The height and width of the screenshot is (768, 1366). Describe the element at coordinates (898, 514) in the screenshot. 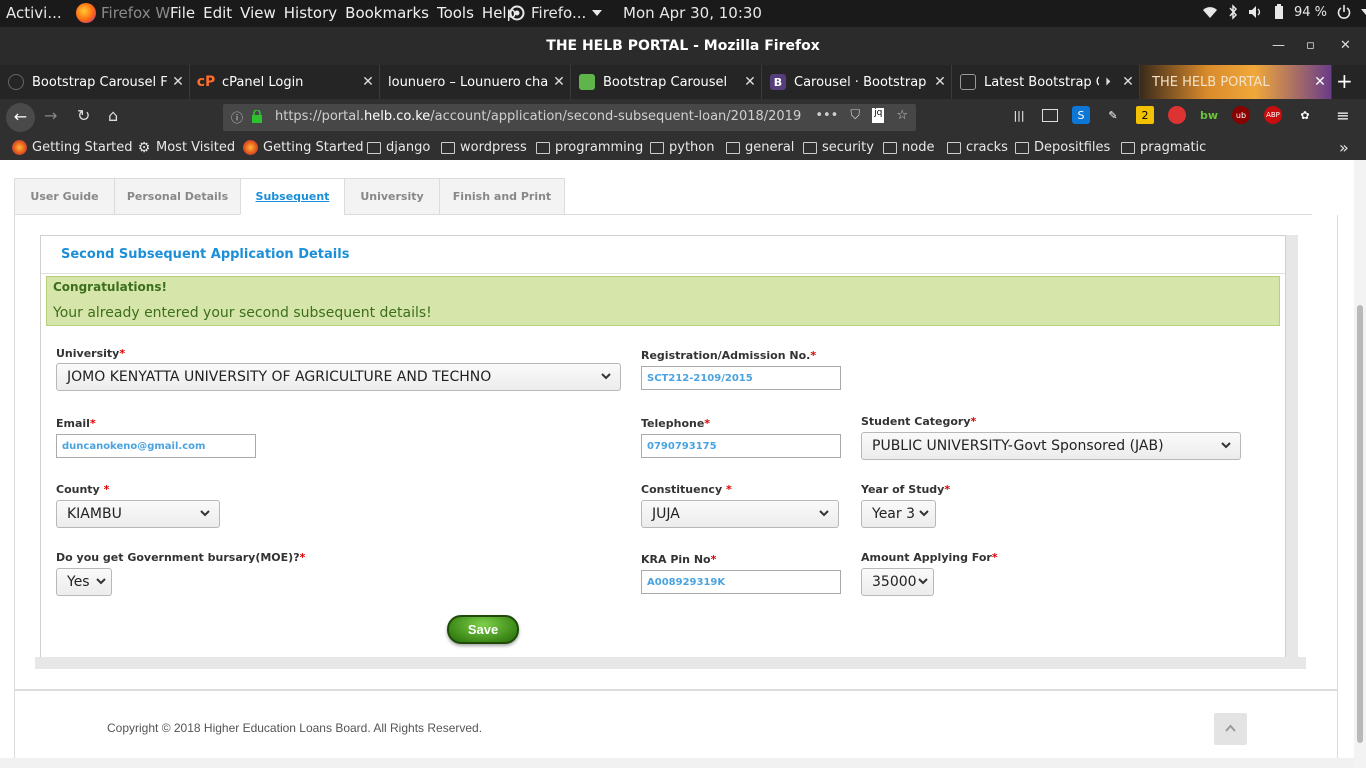

I see `year-of-study-select: Year 3` at that location.